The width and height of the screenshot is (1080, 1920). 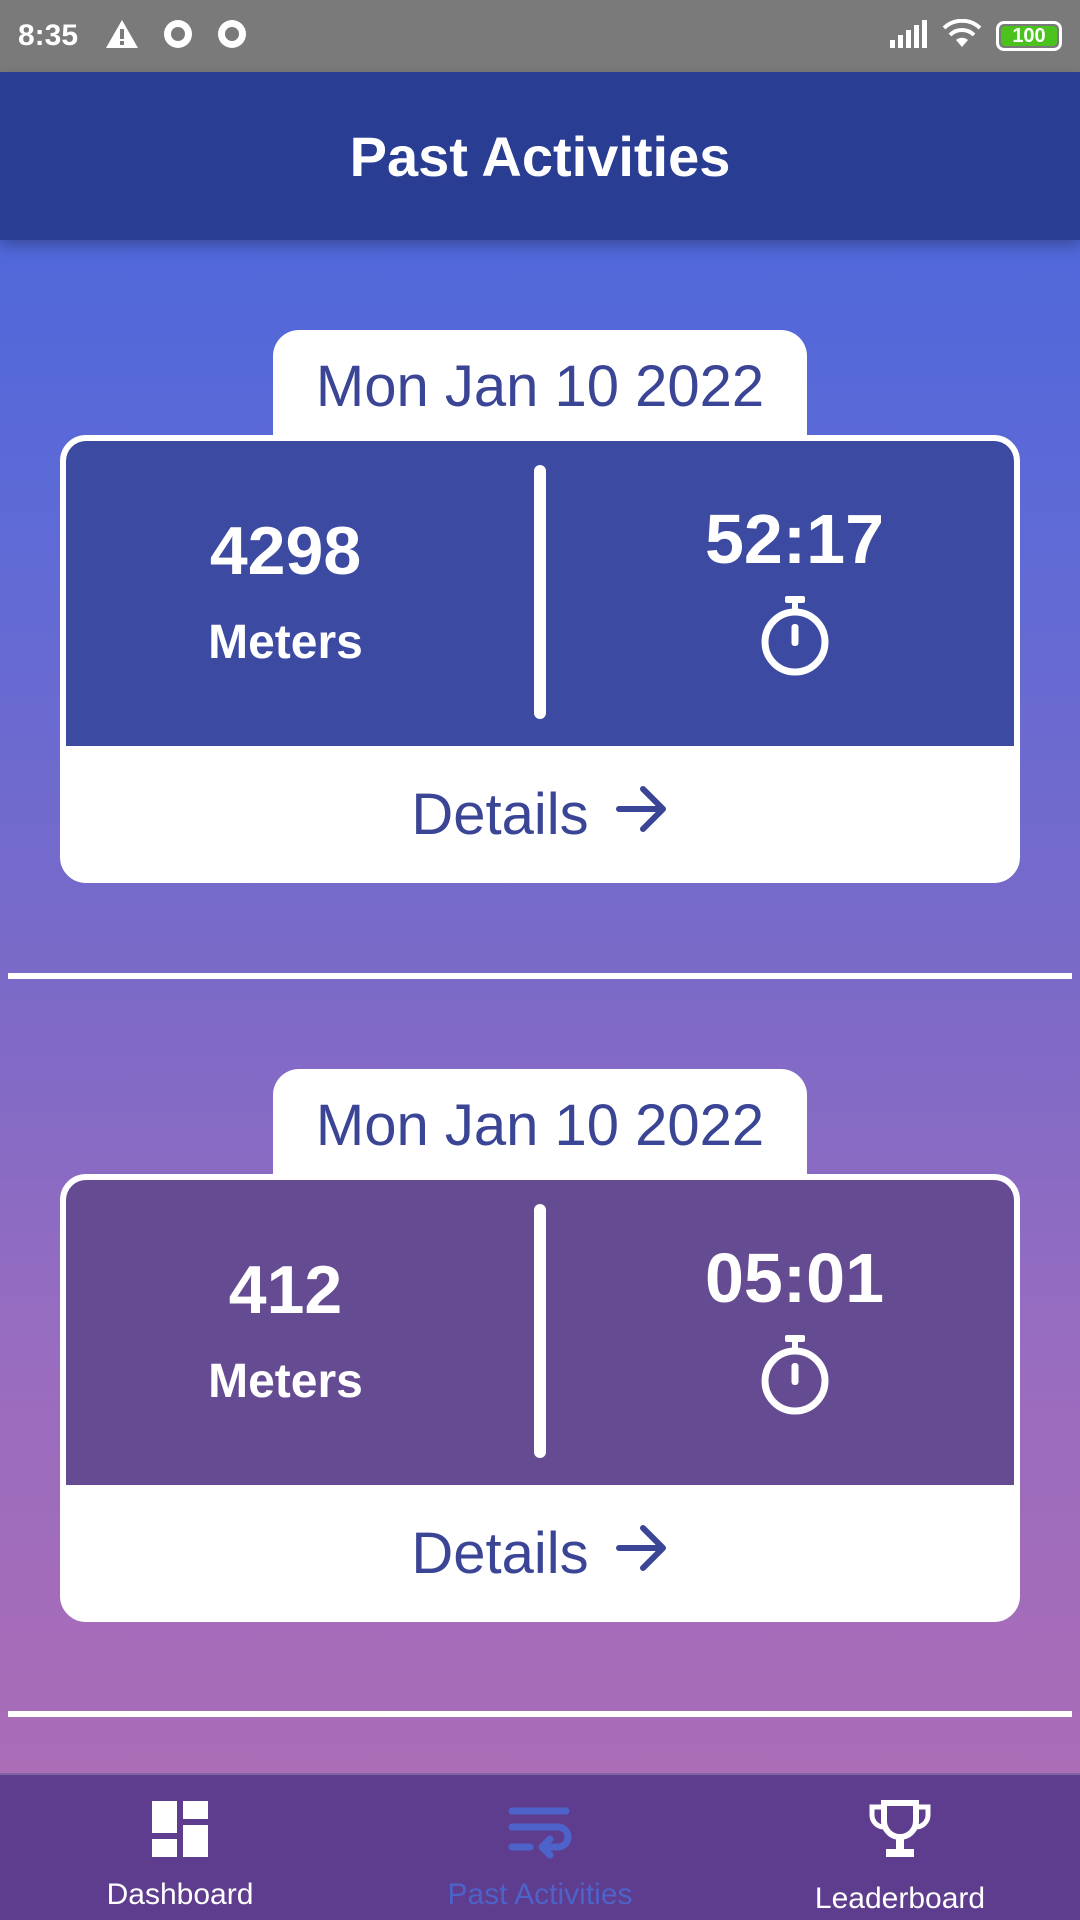 I want to click on nav-label-past-activities: Past Activities, so click(x=540, y=1894).